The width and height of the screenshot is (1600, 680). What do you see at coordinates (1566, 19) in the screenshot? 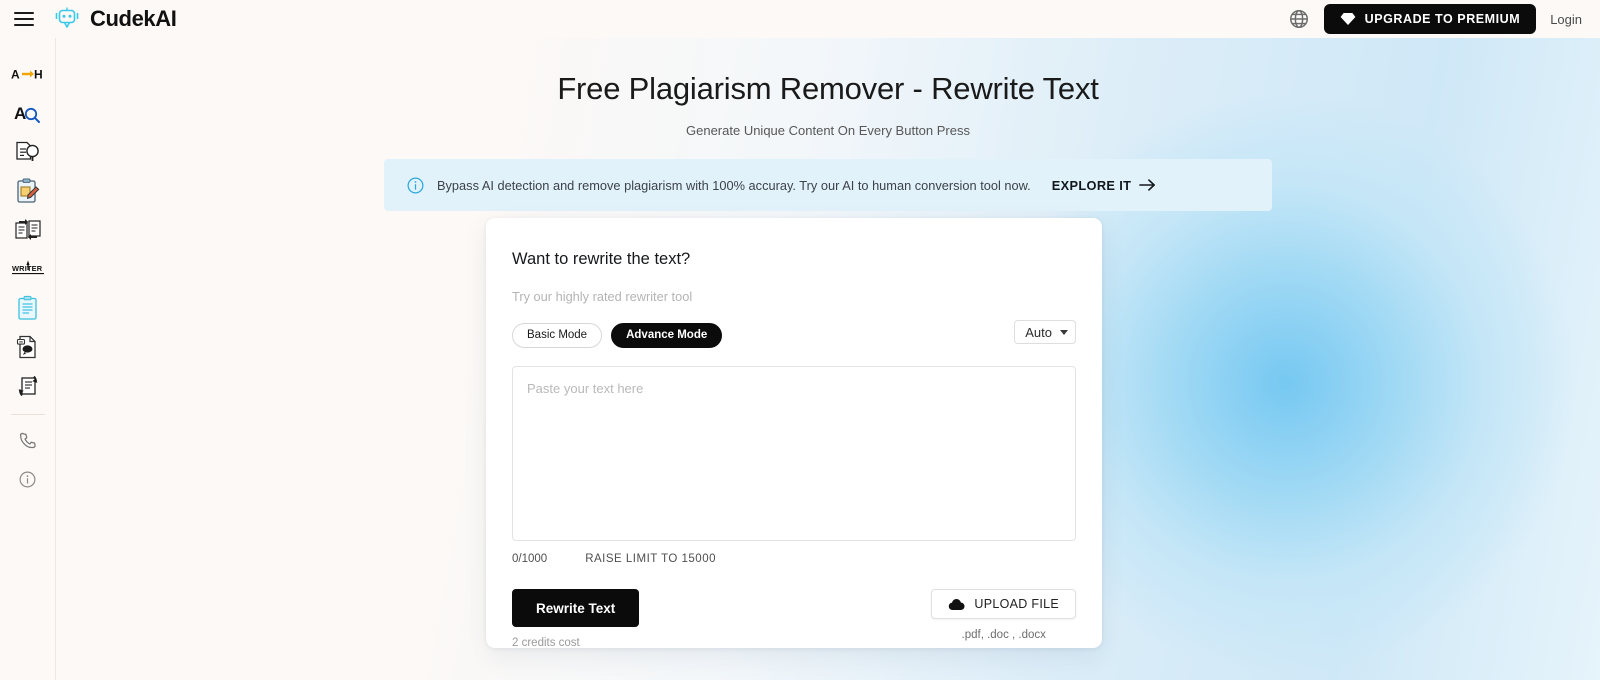
I see `login-link: Login` at bounding box center [1566, 19].